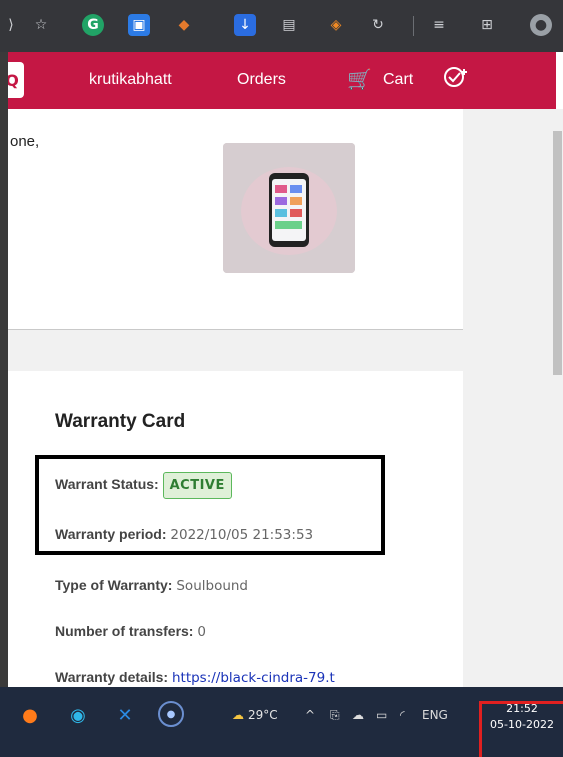  What do you see at coordinates (289, 25) in the screenshot?
I see `extension-icon: ▤` at bounding box center [289, 25].